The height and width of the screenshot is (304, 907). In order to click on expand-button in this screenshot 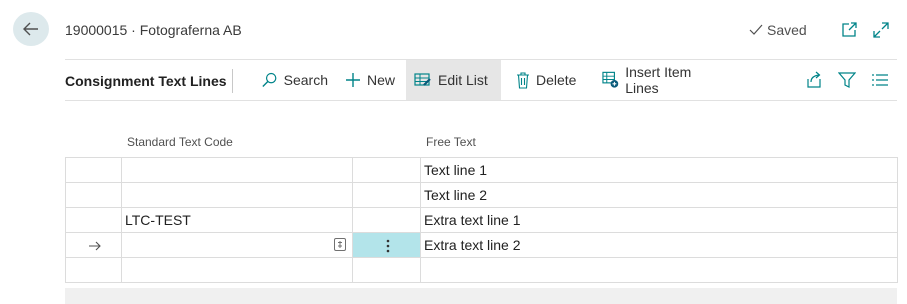, I will do `click(881, 30)`.